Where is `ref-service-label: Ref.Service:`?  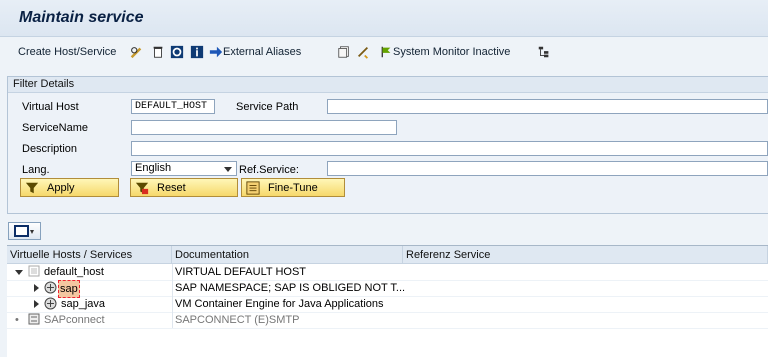
ref-service-label: Ref.Service: is located at coordinates (269, 170).